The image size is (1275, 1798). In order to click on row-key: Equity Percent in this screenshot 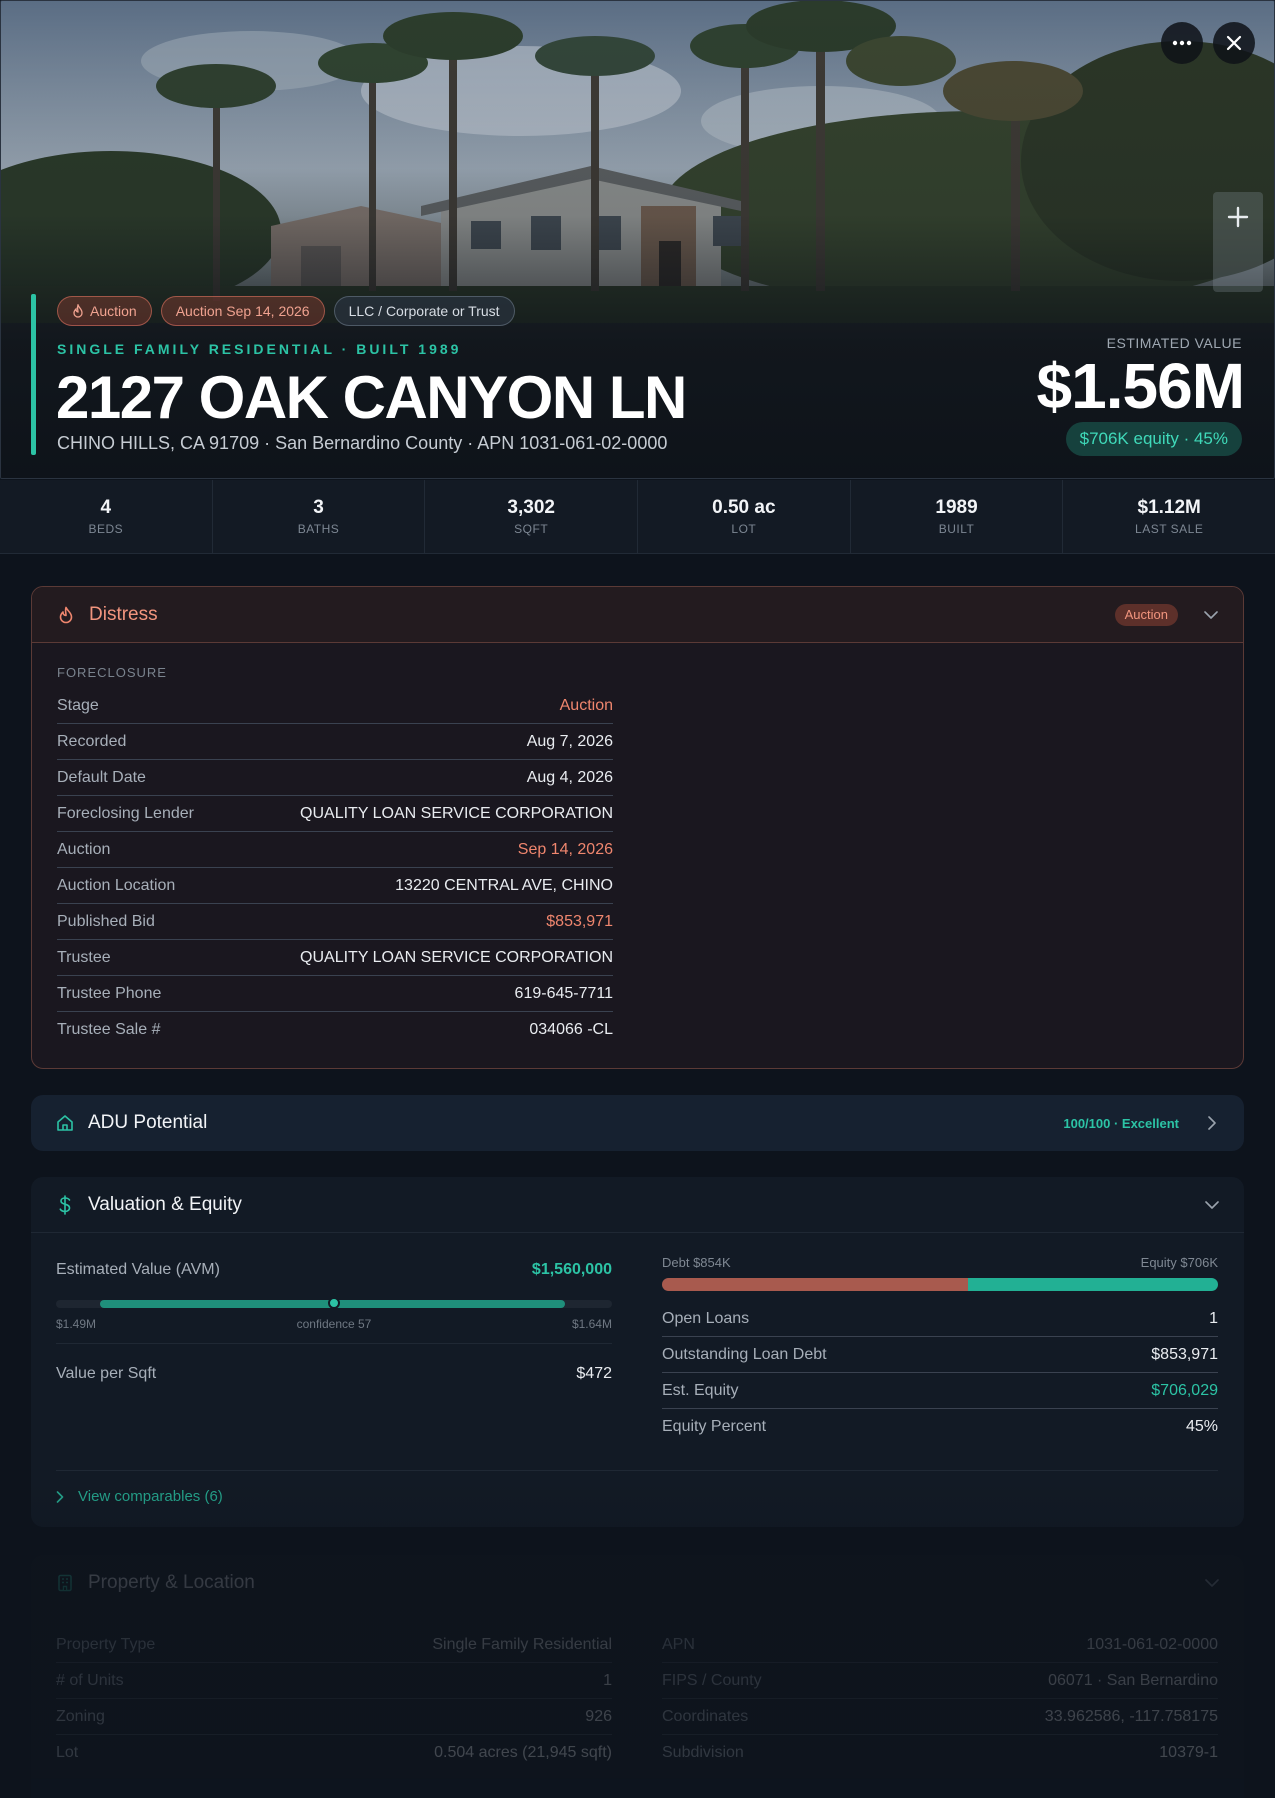, I will do `click(714, 1426)`.